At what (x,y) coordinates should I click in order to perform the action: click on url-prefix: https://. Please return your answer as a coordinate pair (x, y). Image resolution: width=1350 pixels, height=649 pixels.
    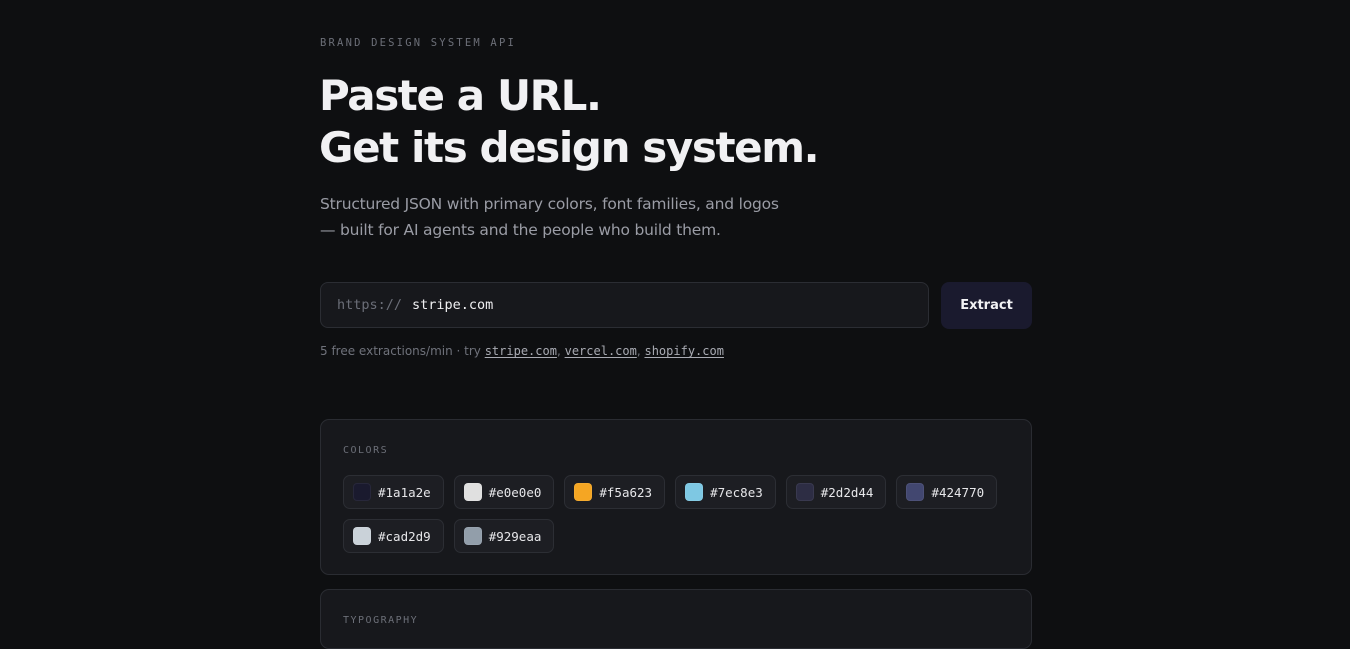
    Looking at the image, I should click on (370, 305).